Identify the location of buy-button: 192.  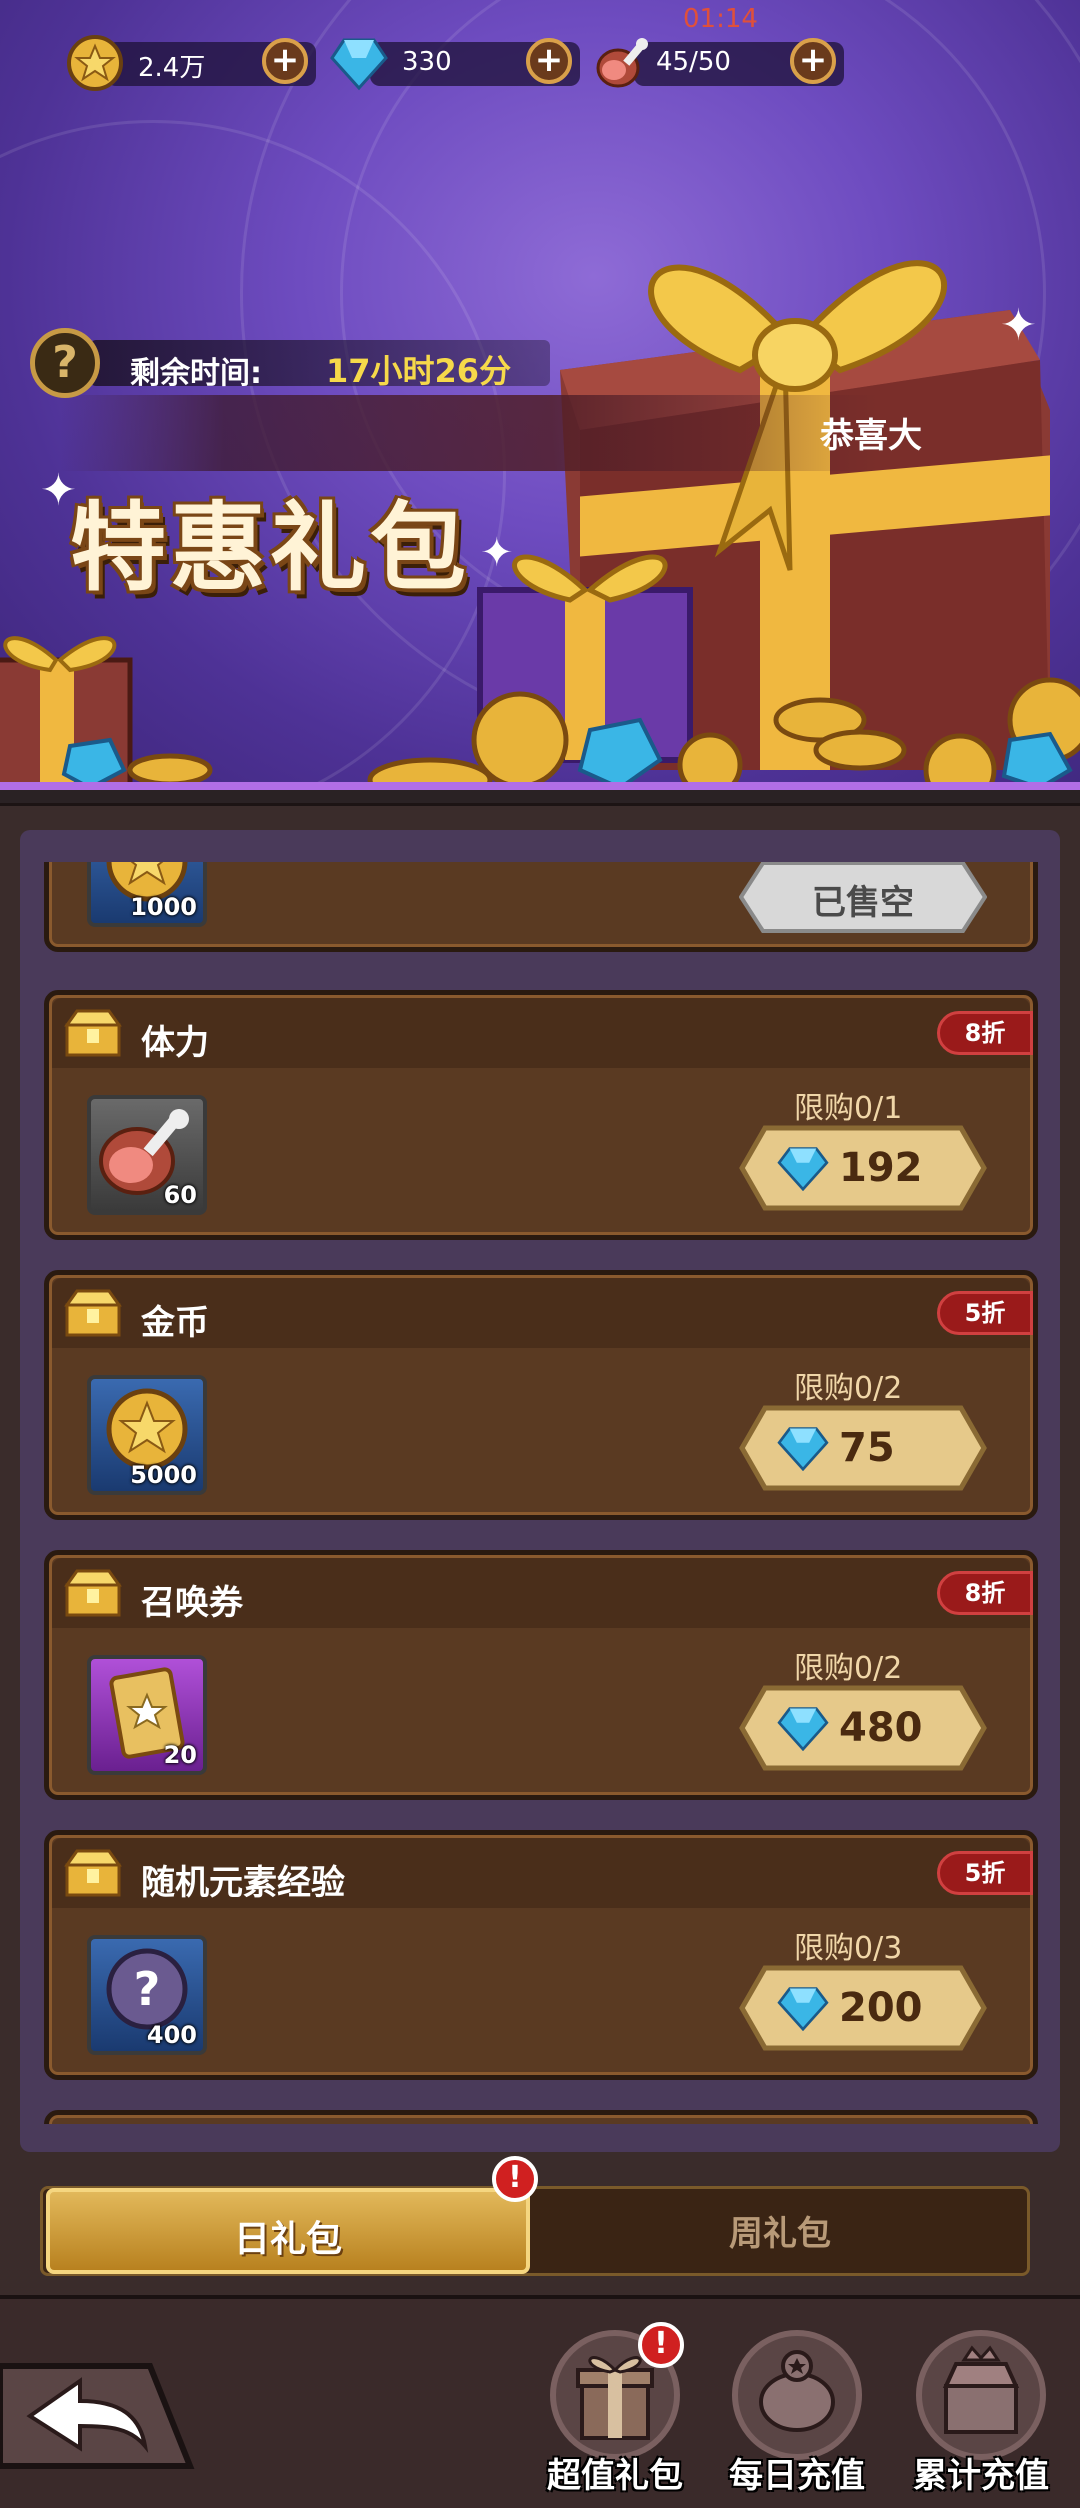
(863, 1168).